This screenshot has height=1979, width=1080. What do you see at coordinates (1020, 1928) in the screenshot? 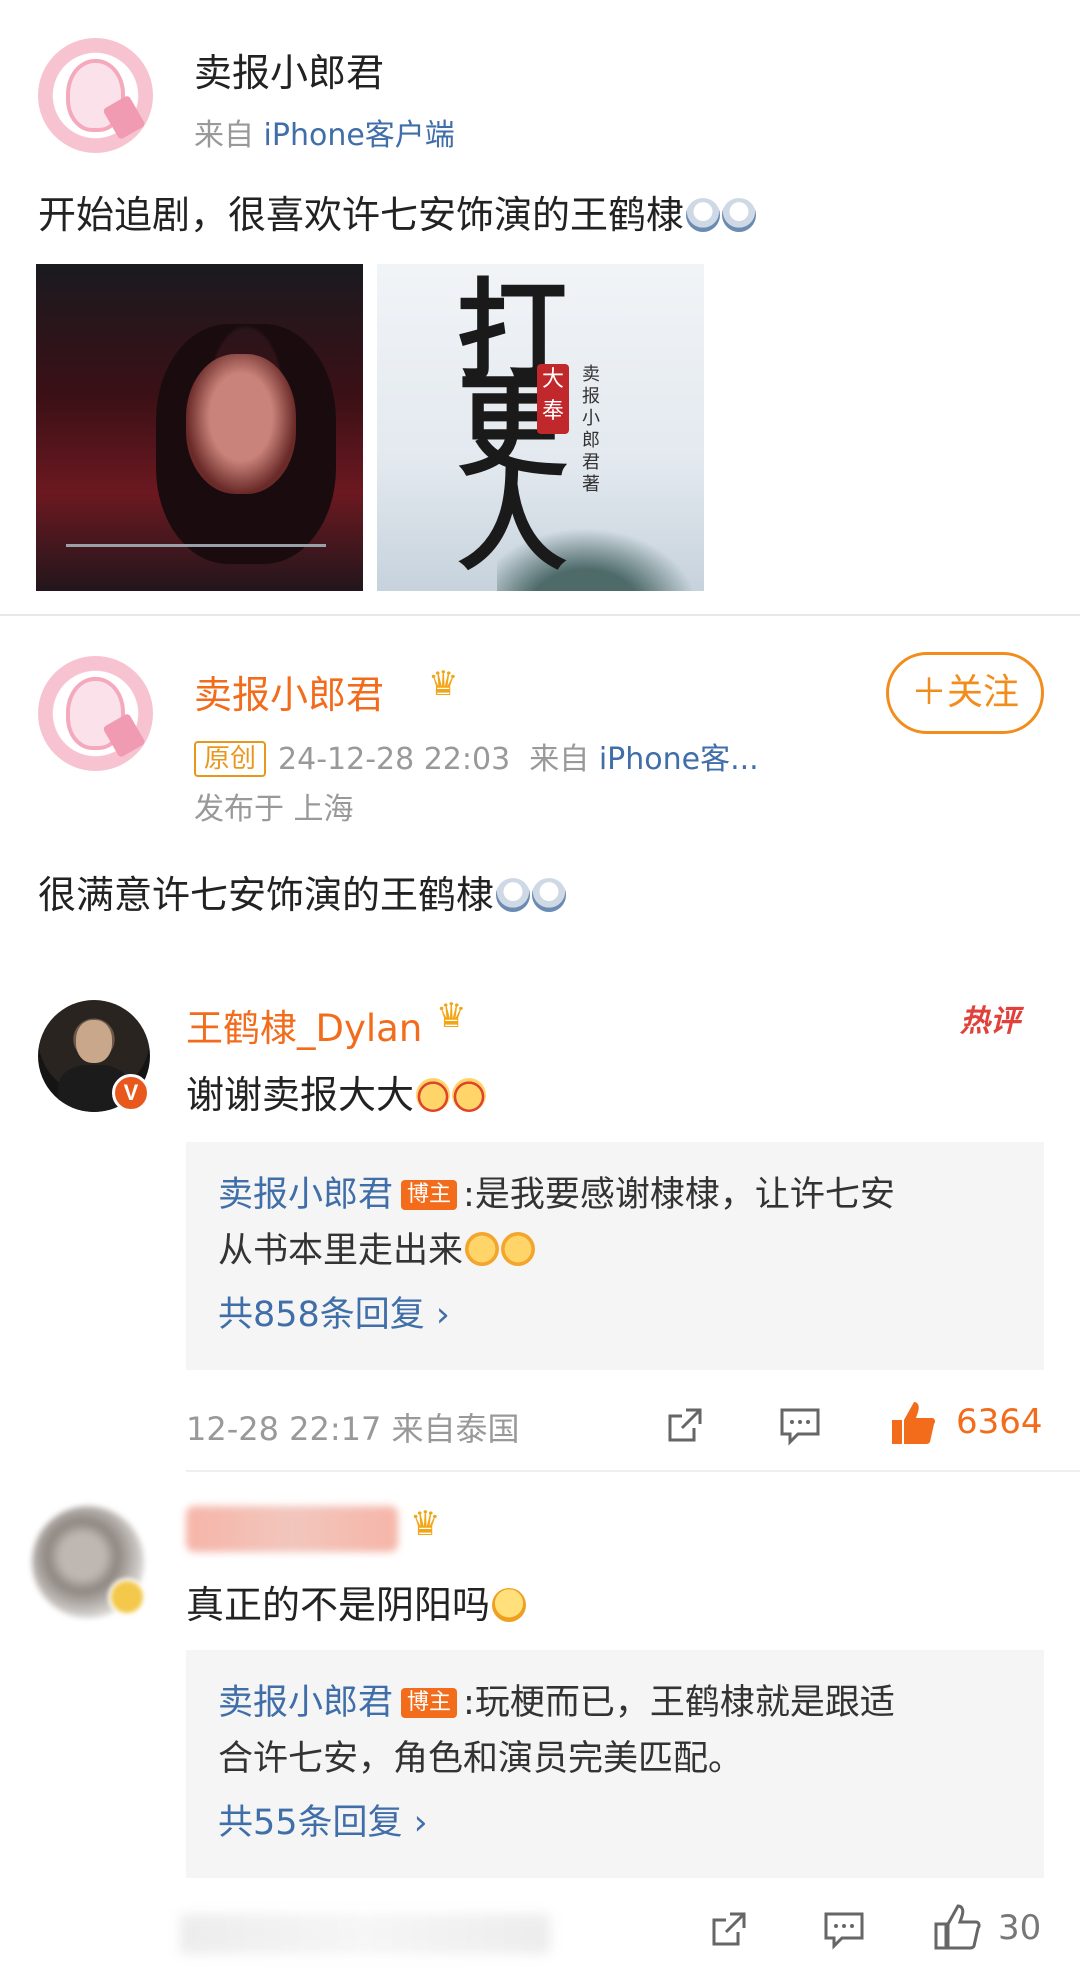
I see `like-count: 30` at bounding box center [1020, 1928].